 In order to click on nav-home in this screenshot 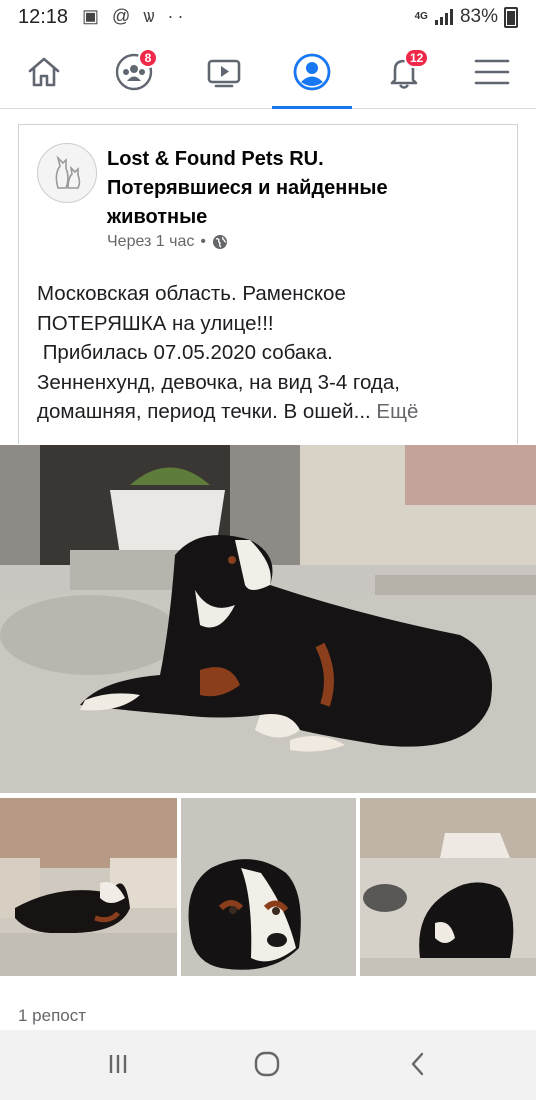, I will do `click(44, 72)`.